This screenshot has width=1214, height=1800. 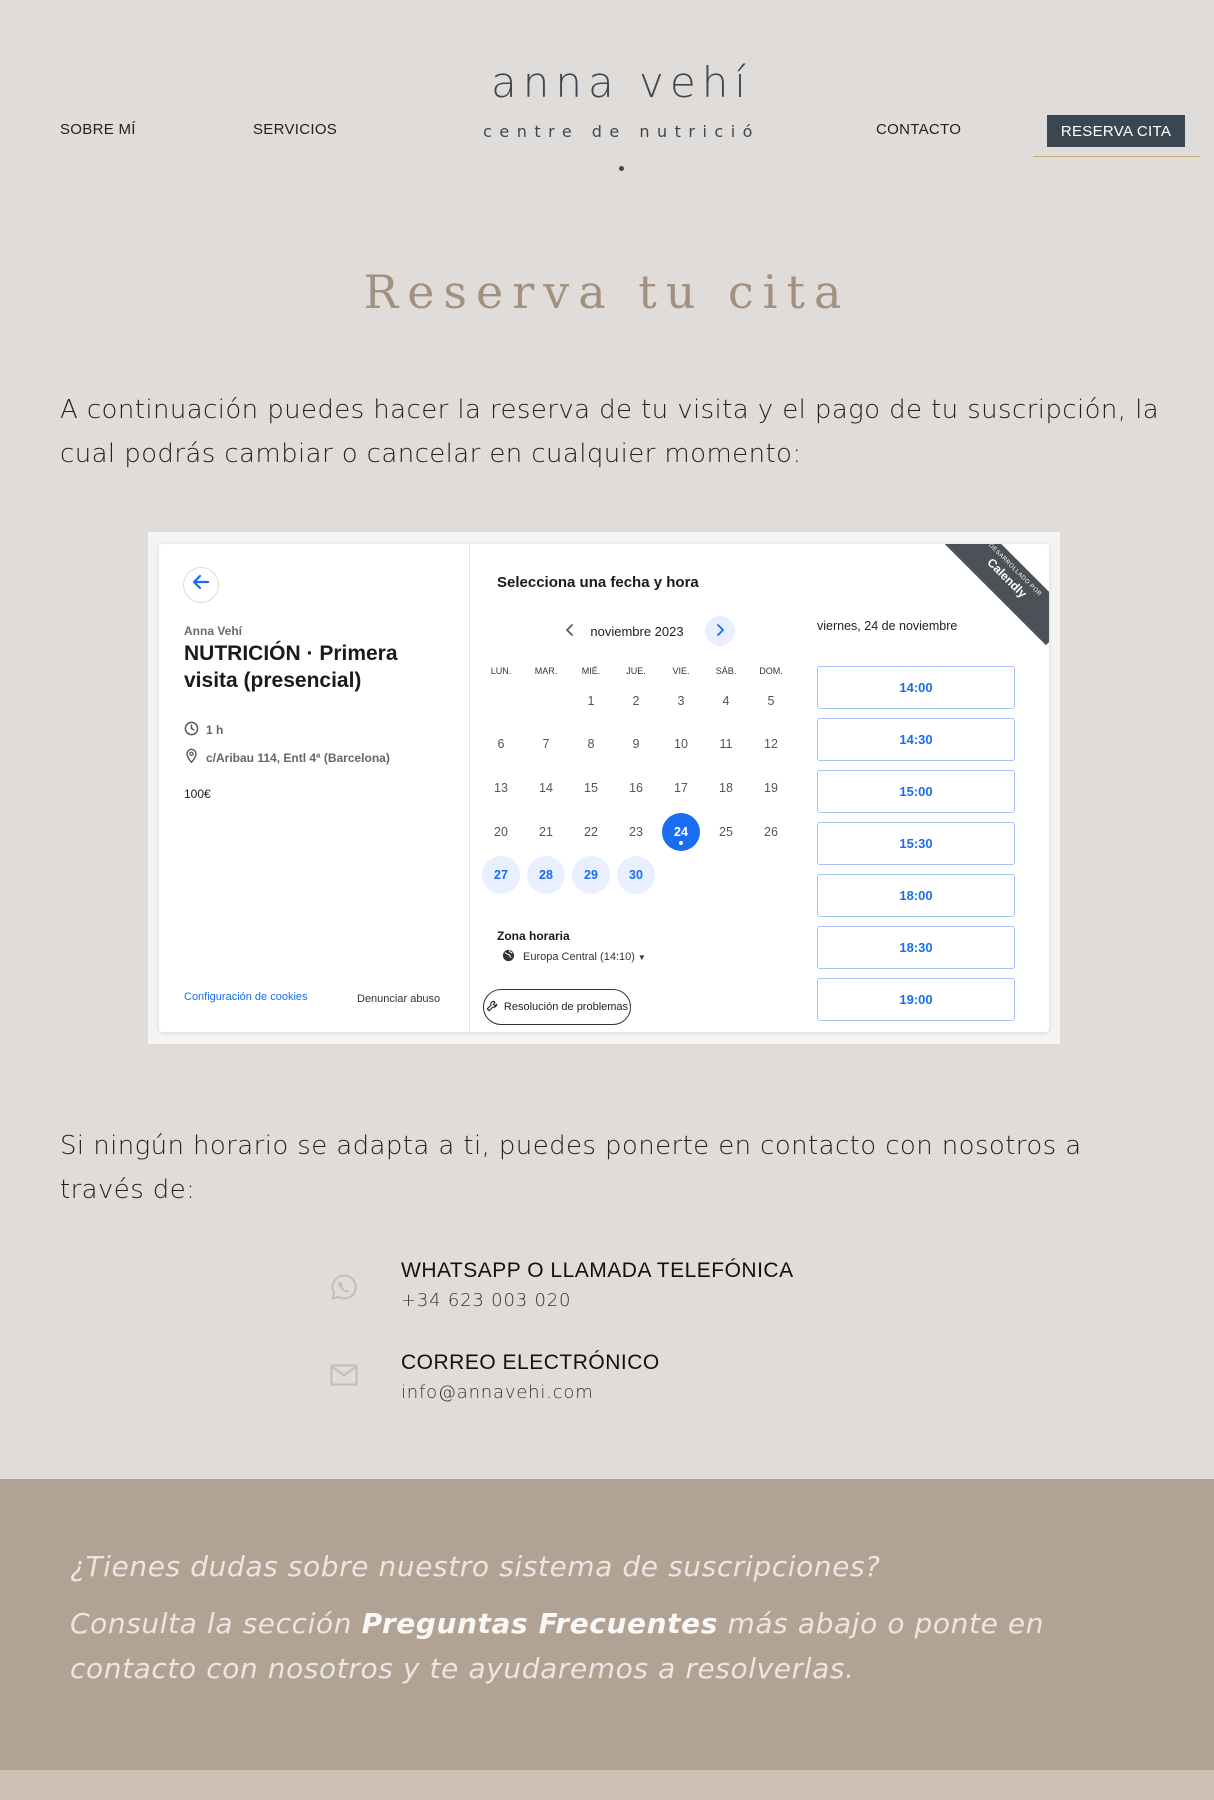 I want to click on calendar-day: 30, so click(x=636, y=875).